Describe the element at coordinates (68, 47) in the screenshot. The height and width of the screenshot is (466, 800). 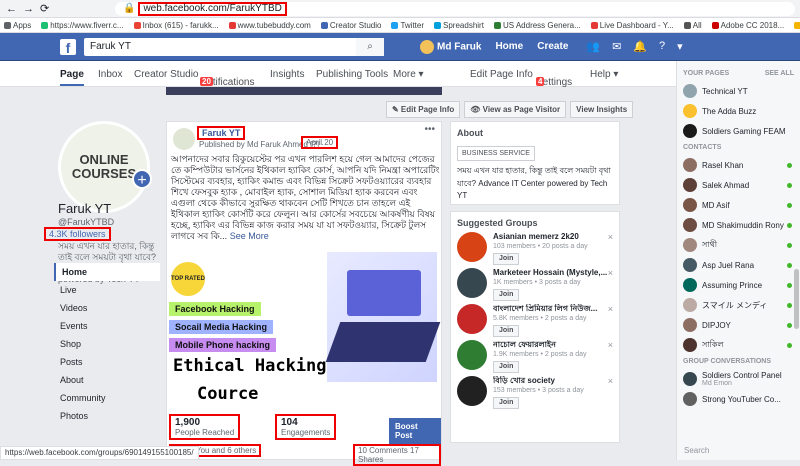
I see `facebook-logo-icon: f` at that location.